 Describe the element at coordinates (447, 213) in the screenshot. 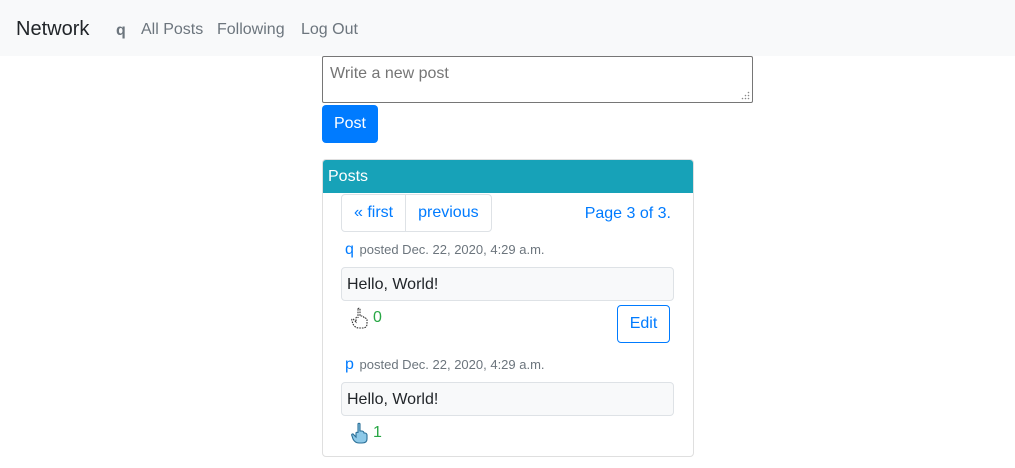

I see `previous-page-link: previous` at that location.